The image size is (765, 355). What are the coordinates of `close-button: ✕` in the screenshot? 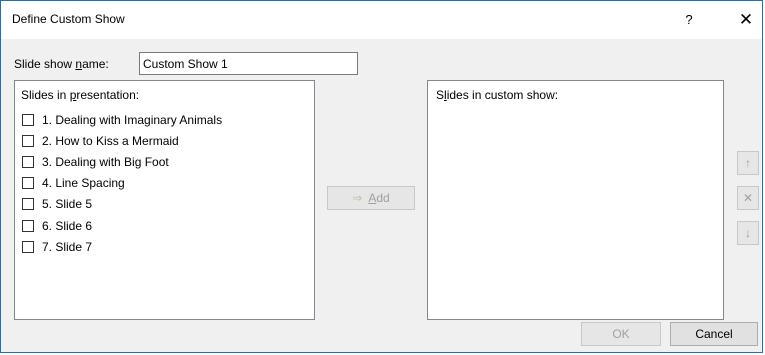 It's located at (746, 20).